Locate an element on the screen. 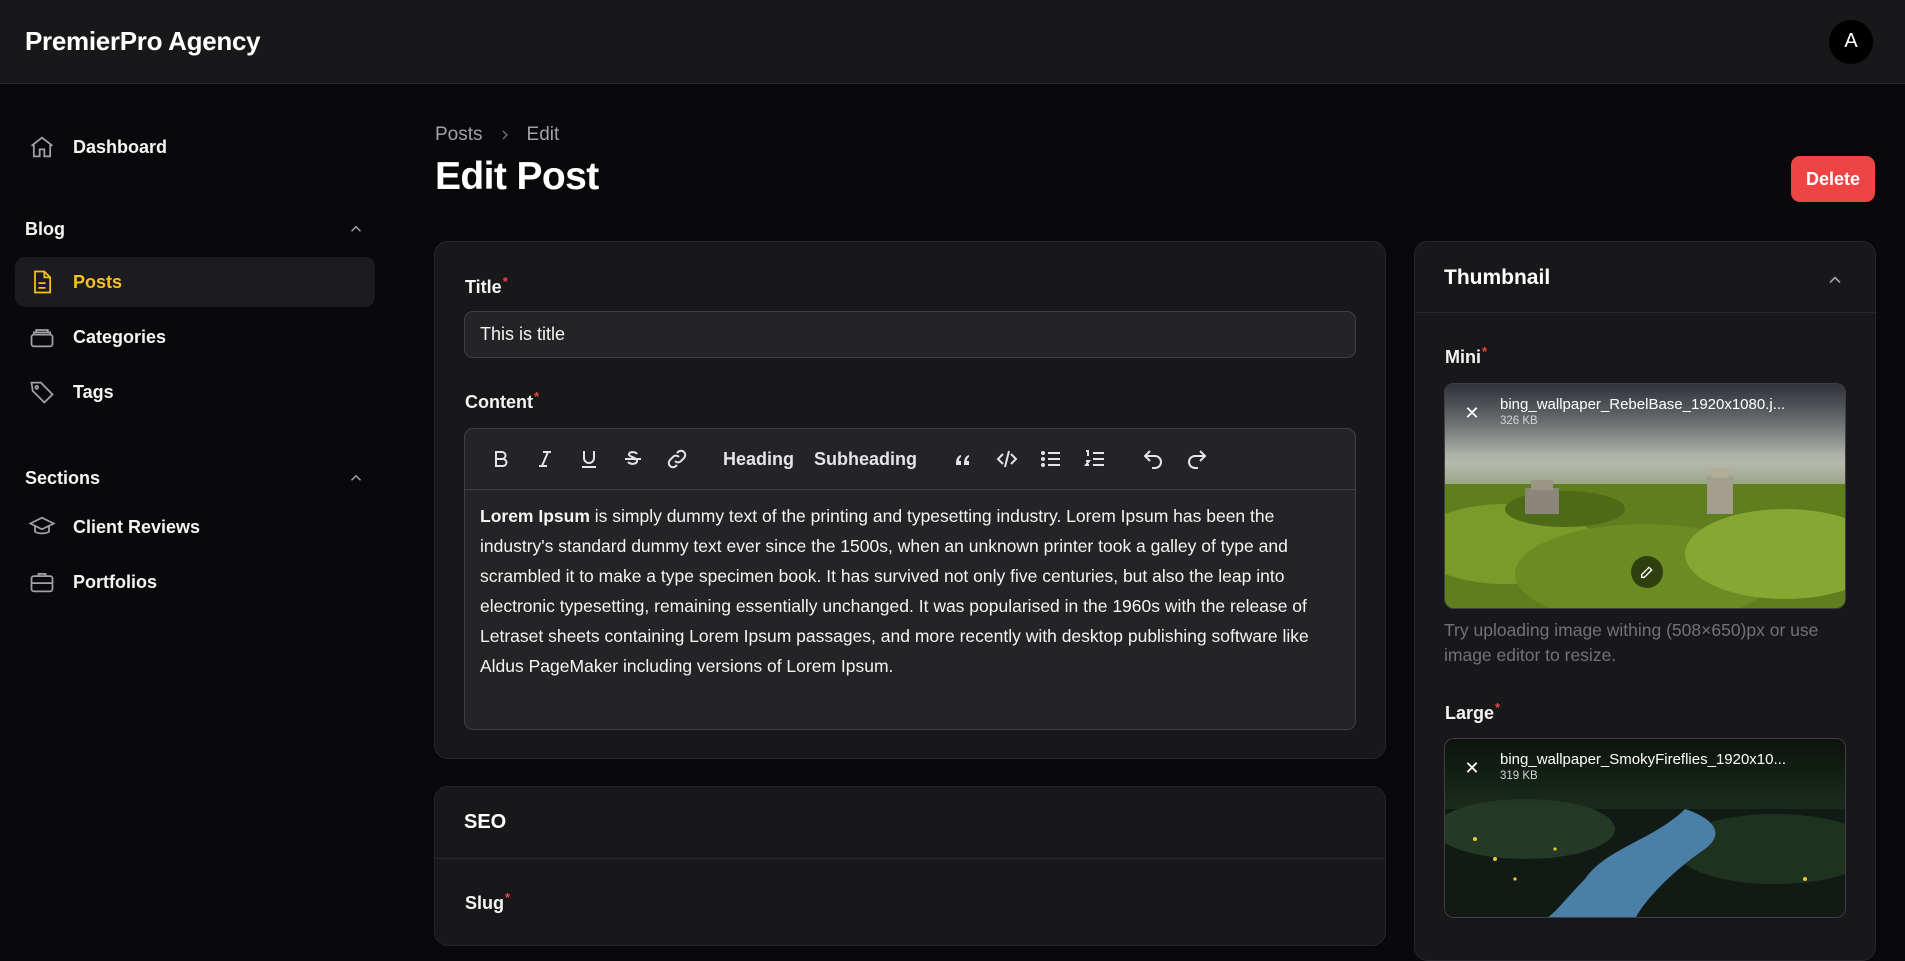  editor-toolbar: Heading Subheading is located at coordinates (910, 459).